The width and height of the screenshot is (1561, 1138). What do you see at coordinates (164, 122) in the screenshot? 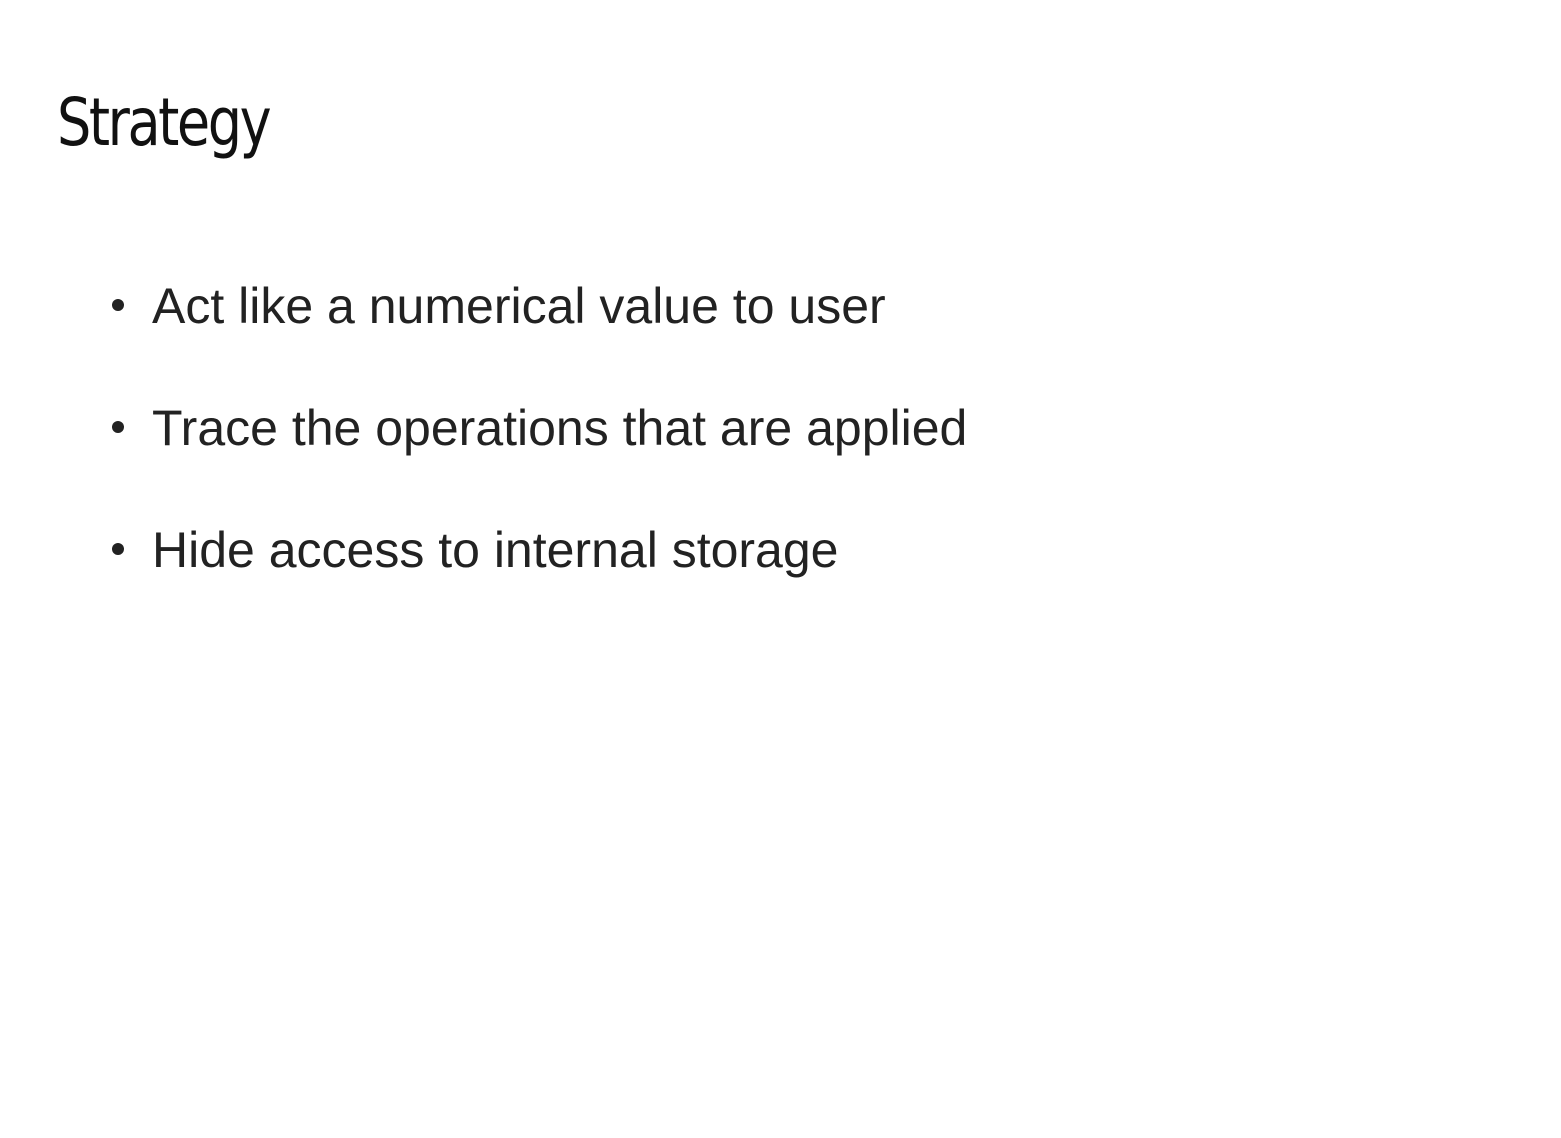
I see `slide-title: Strategy` at bounding box center [164, 122].